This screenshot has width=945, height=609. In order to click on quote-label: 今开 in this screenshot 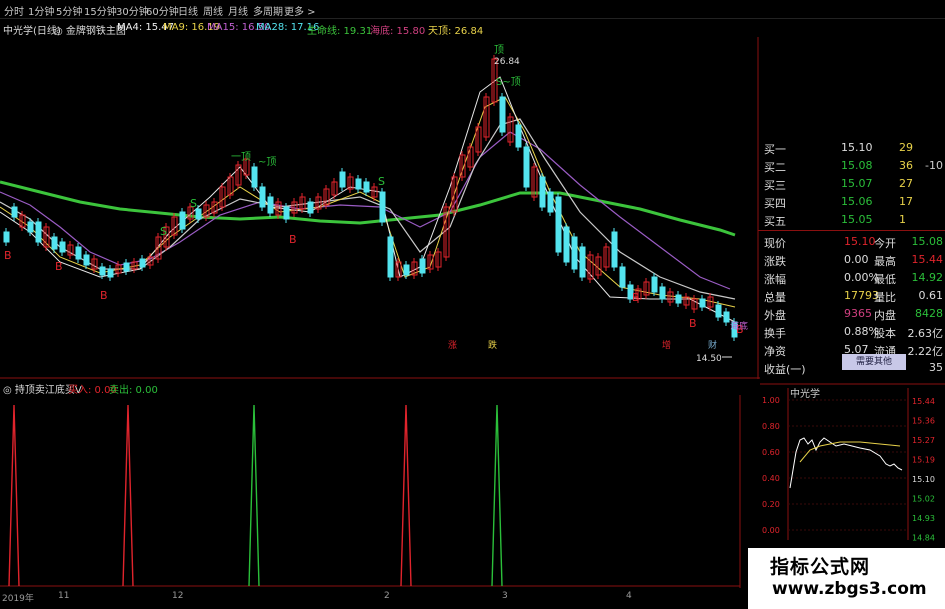, I will do `click(885, 243)`.